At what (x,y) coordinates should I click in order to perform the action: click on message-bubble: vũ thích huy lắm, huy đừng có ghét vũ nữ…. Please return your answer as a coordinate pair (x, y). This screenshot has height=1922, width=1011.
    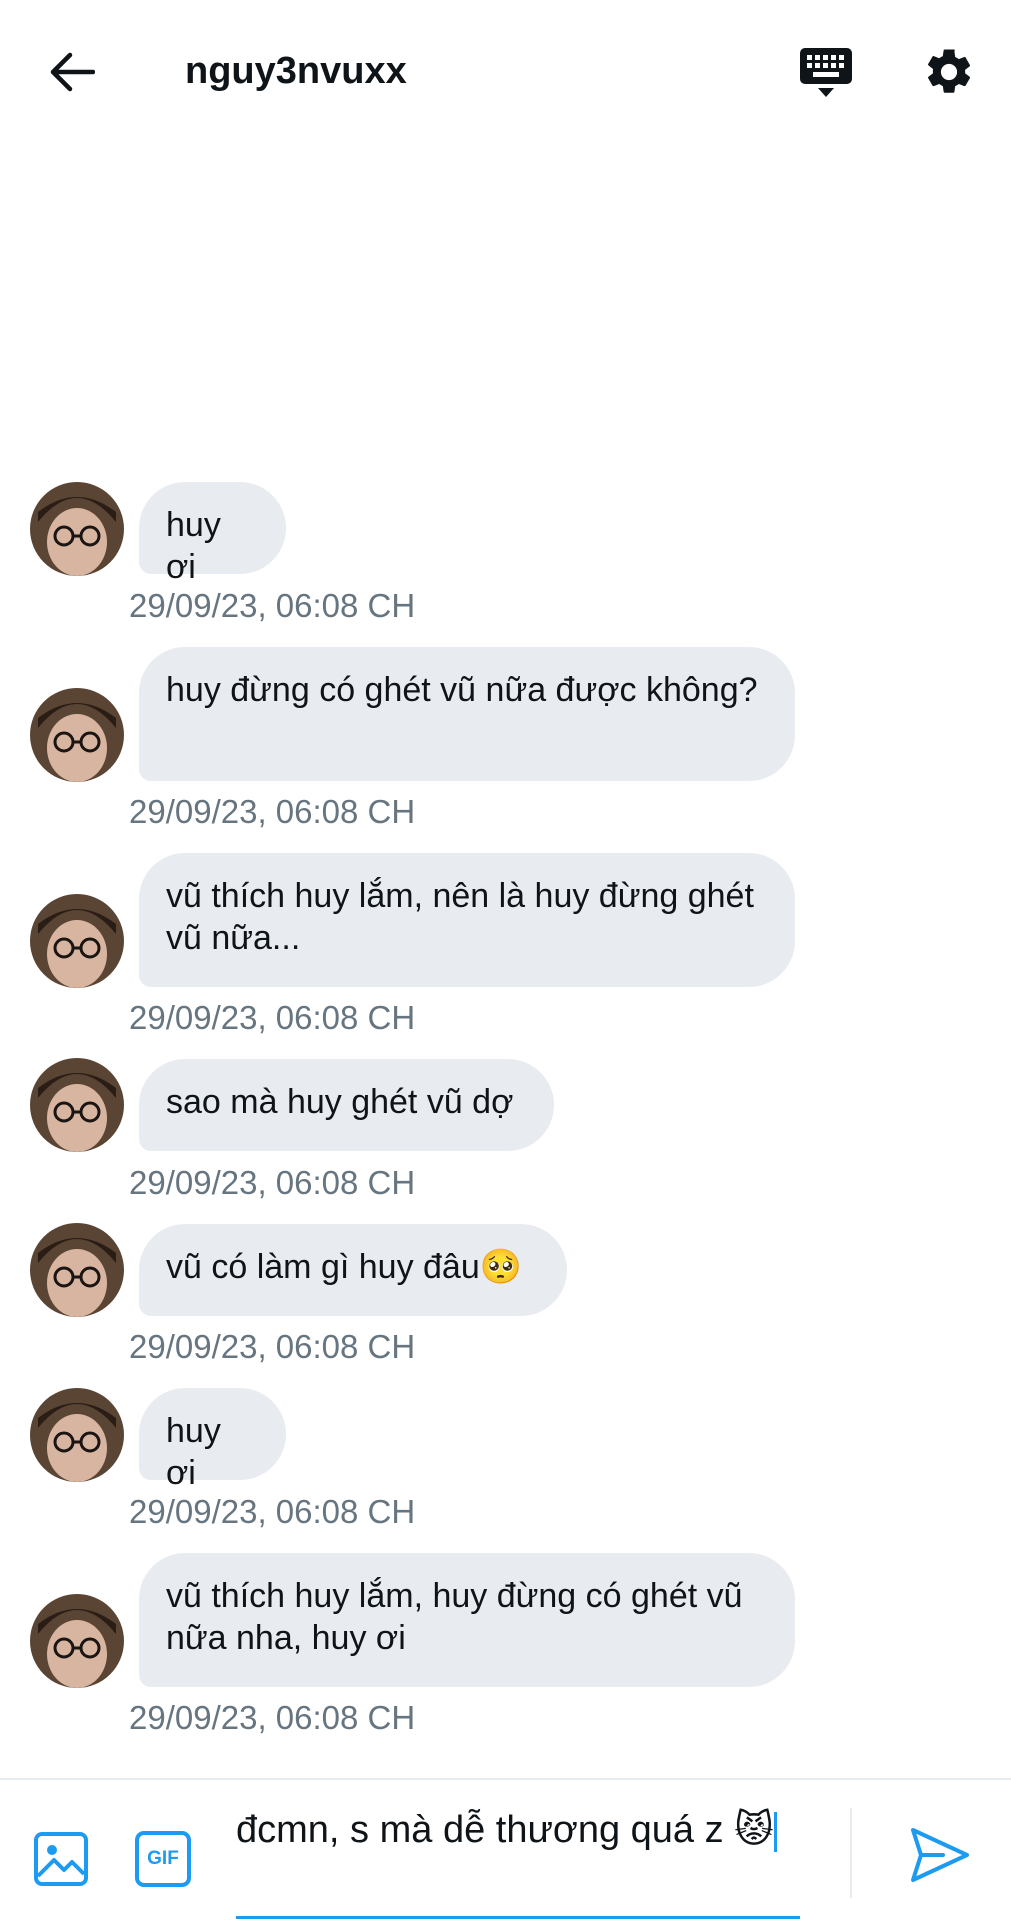
    Looking at the image, I should click on (467, 1620).